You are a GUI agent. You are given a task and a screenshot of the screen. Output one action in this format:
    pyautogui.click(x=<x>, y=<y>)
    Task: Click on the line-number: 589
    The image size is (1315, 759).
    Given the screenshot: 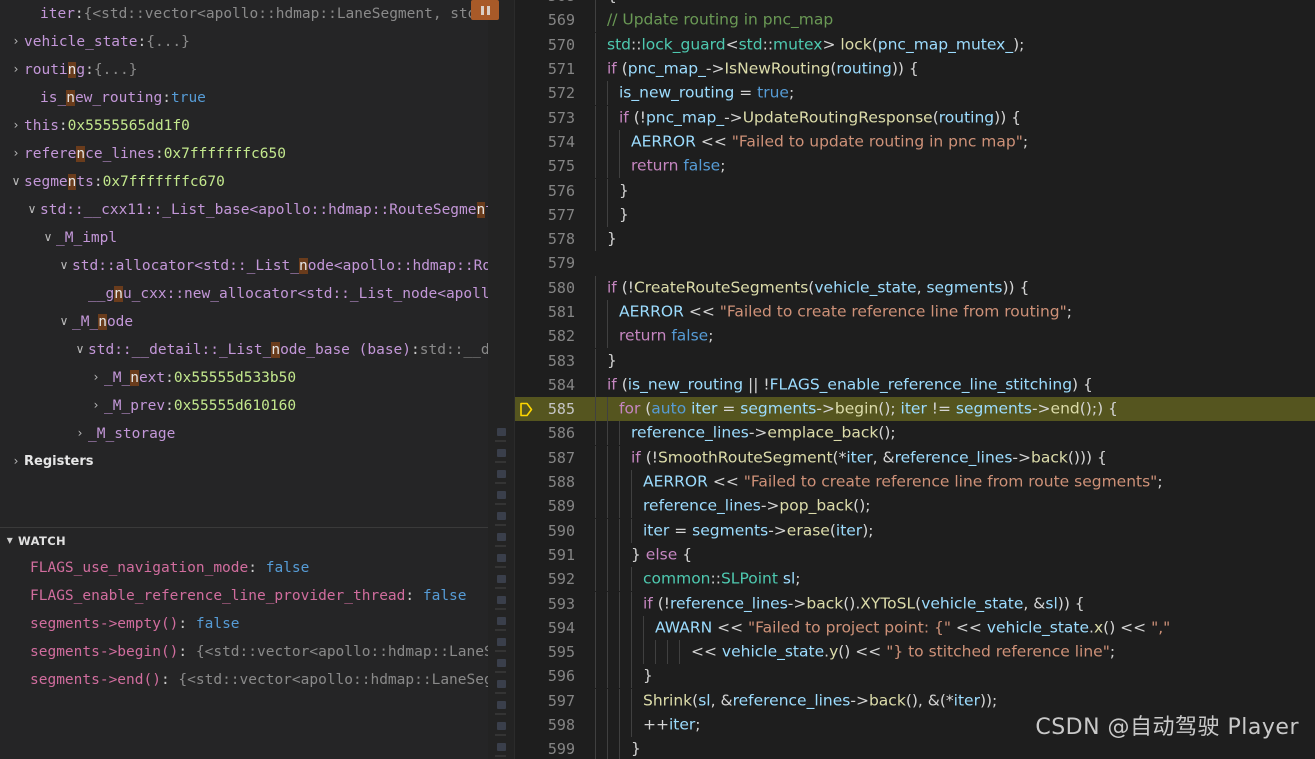 What is the action you would take?
    pyautogui.click(x=549, y=506)
    